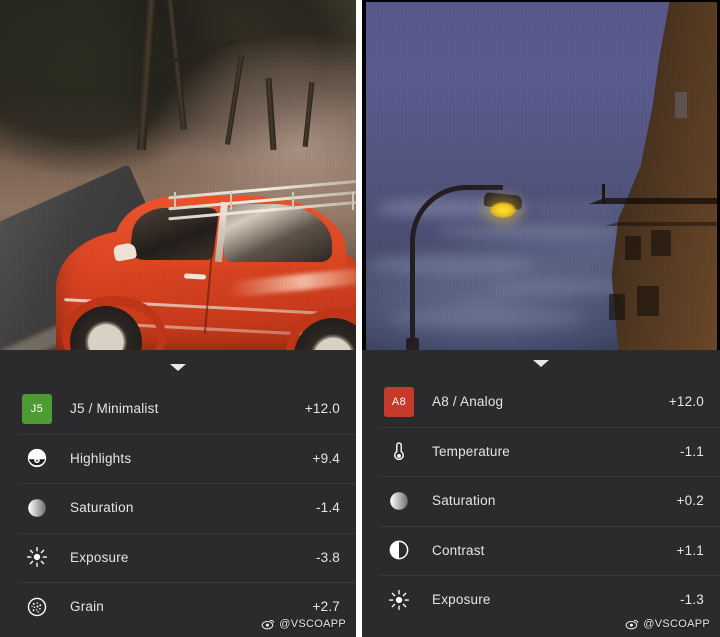 Image resolution: width=720 pixels, height=637 pixels. Describe the element at coordinates (691, 451) in the screenshot. I see `adjustment-value: -1.1` at that location.